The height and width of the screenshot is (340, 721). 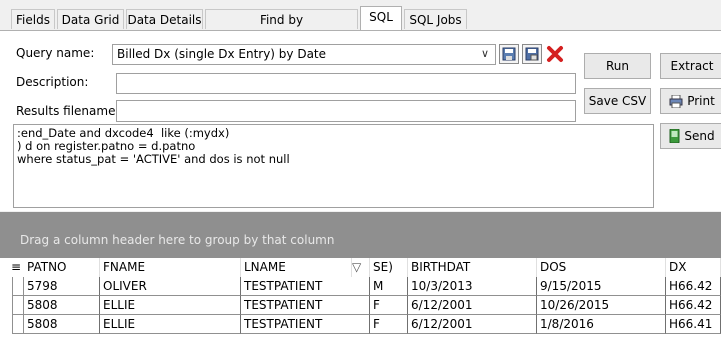 I want to click on save-query-icon, so click(x=509, y=54).